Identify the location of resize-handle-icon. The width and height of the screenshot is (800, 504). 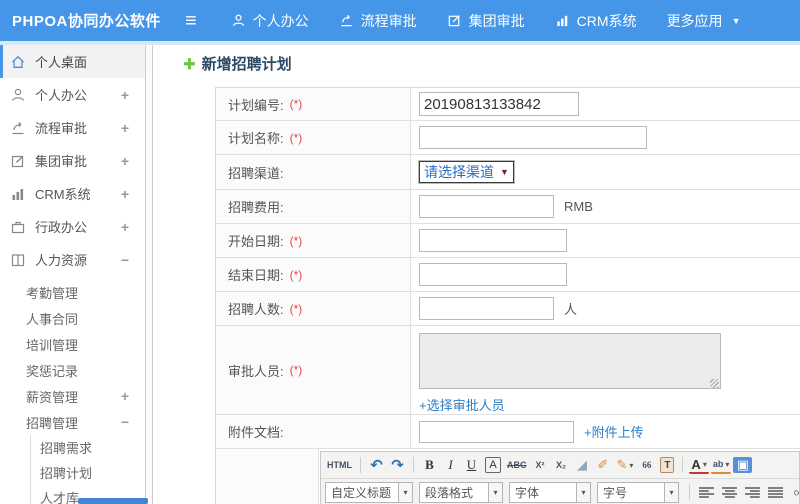
(714, 383).